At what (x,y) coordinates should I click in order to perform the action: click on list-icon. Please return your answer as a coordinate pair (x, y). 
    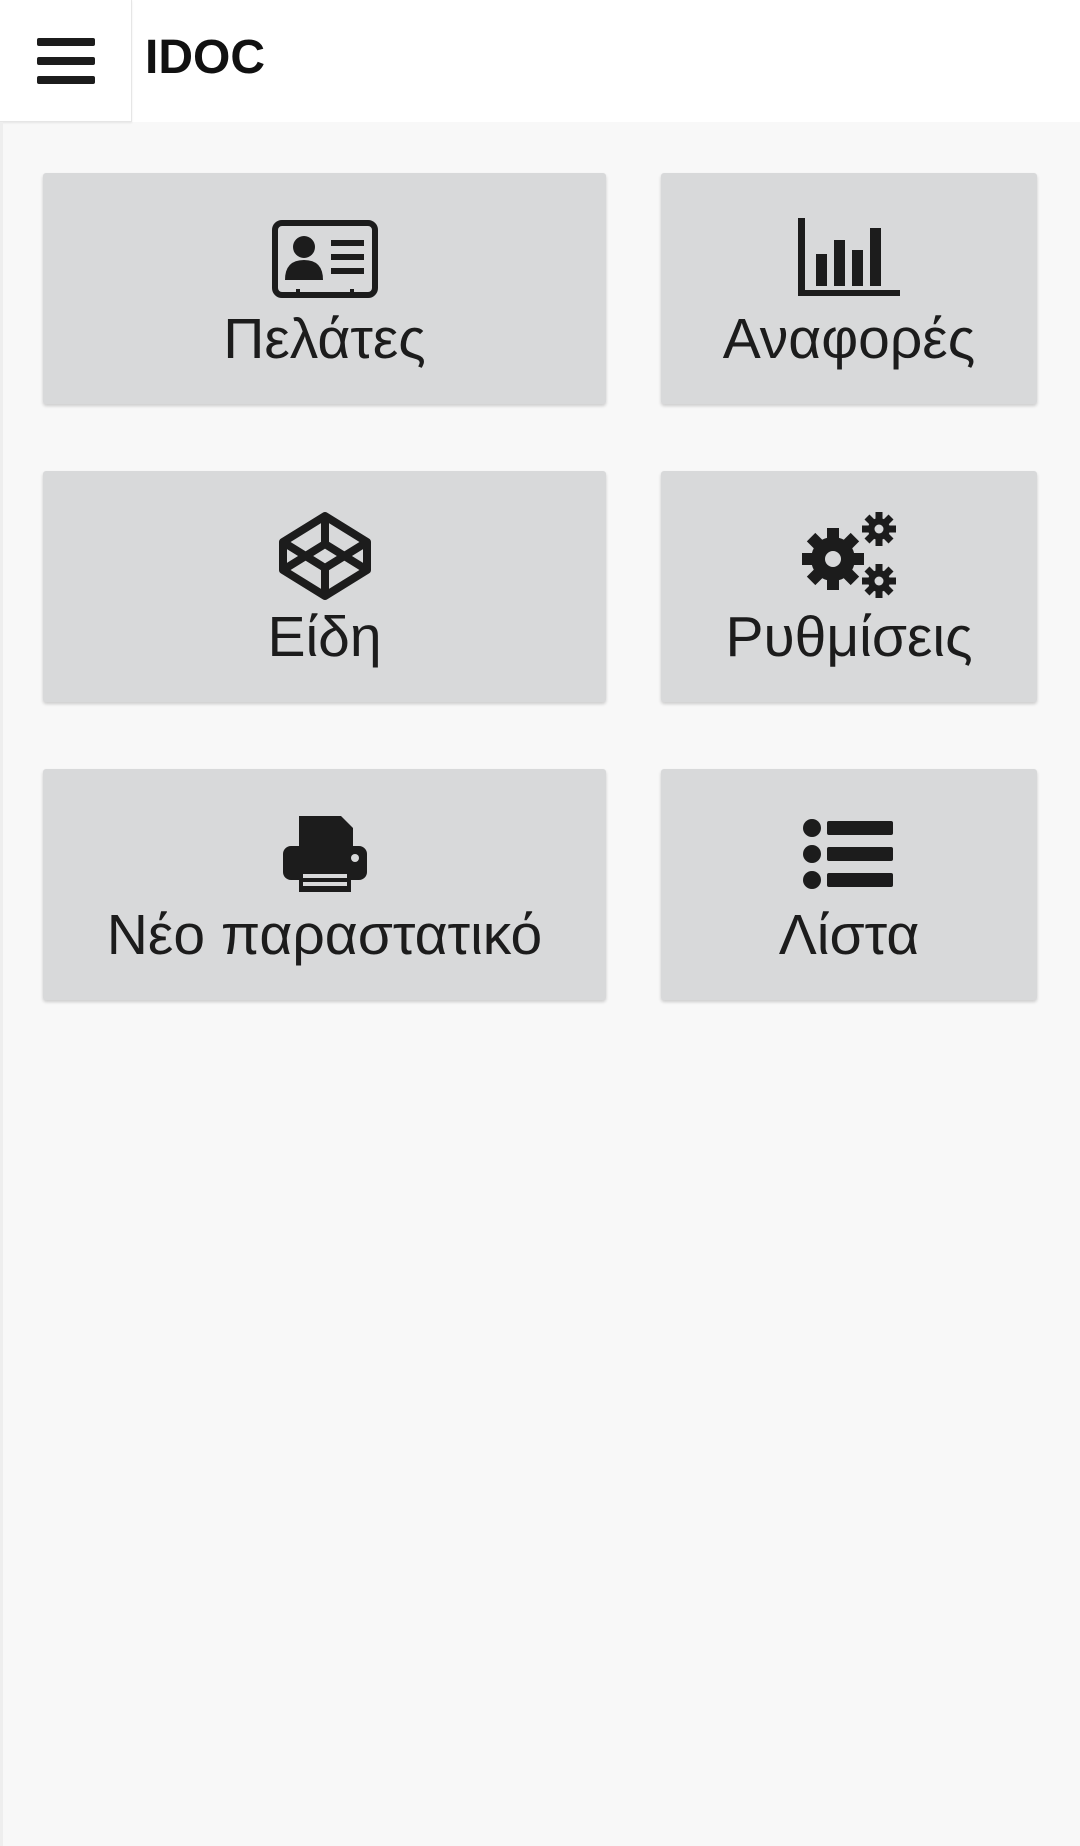
    Looking at the image, I should click on (848, 854).